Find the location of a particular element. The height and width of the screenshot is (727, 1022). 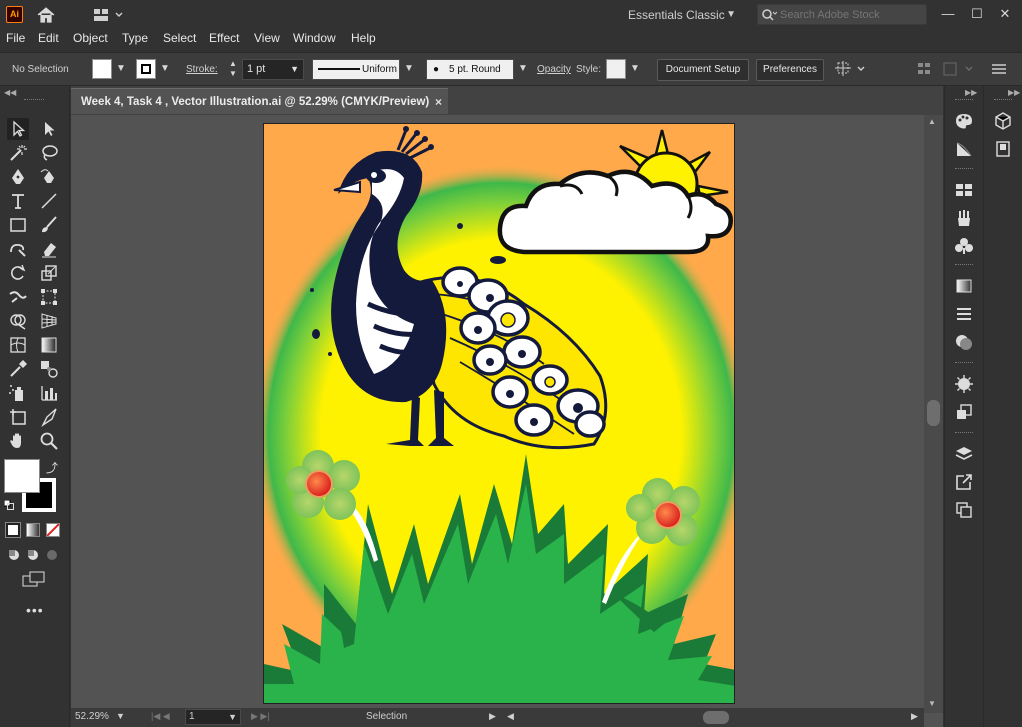

stroke-label: Stroke: is located at coordinates (202, 69).